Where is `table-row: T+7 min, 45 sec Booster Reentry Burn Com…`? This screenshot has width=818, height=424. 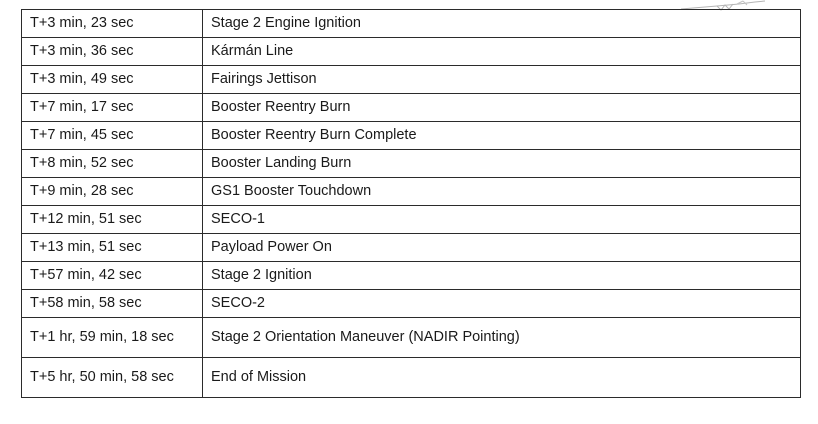 table-row: T+7 min, 45 sec Booster Reentry Burn Com… is located at coordinates (411, 135).